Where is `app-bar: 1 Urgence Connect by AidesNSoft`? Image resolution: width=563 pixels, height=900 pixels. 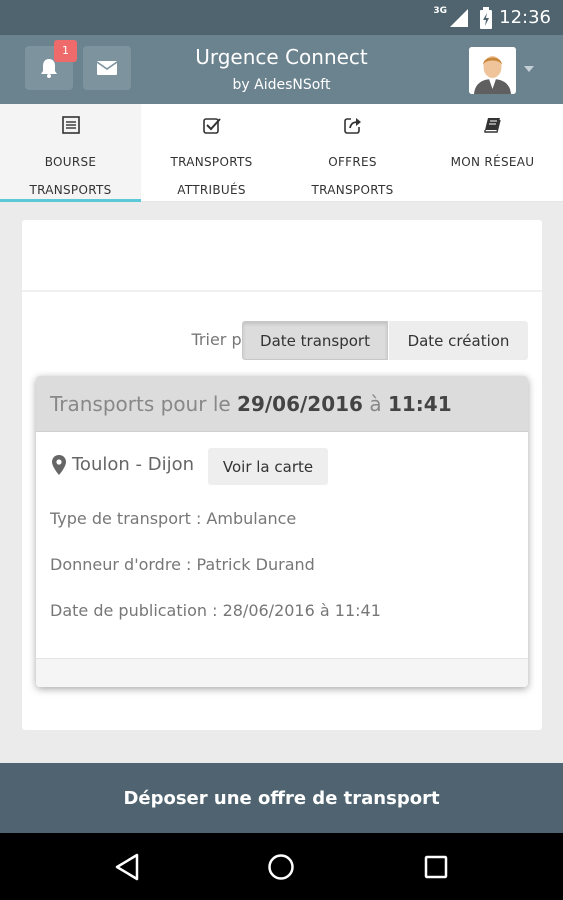
app-bar: 1 Urgence Connect by AidesNSoft is located at coordinates (281, 69).